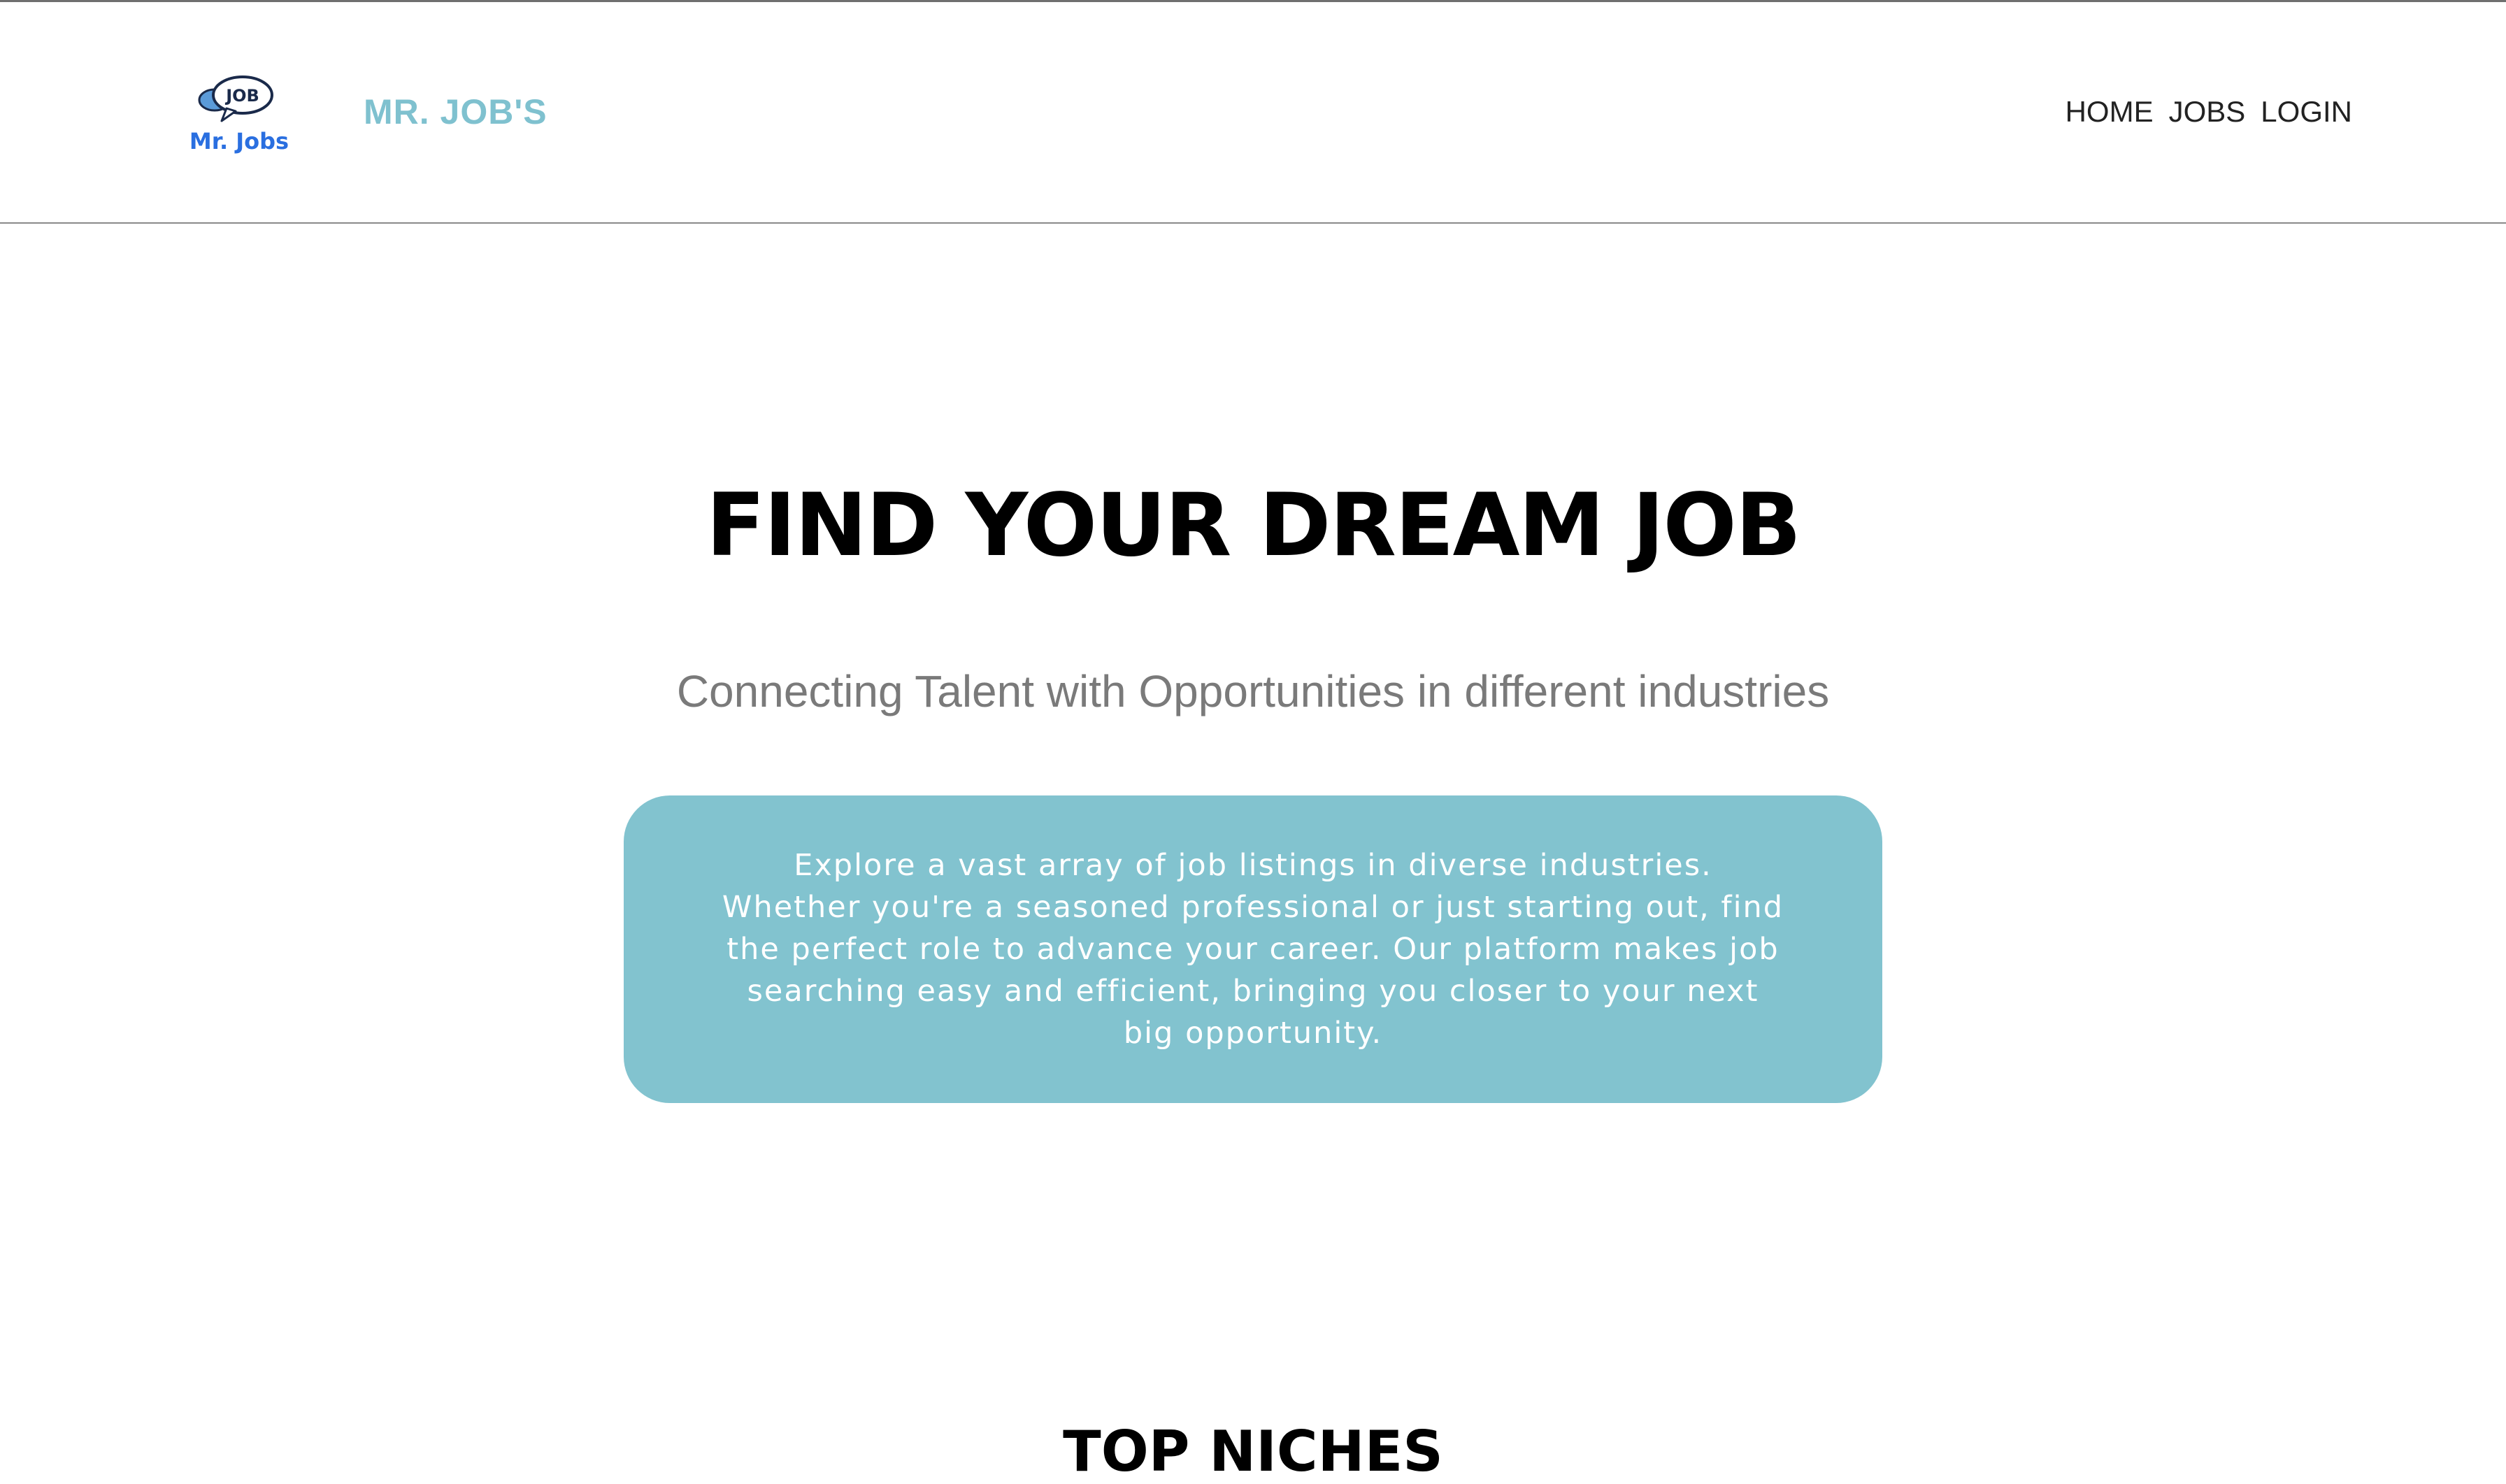 The height and width of the screenshot is (1484, 2506). I want to click on hero-title: FIND YOUR DREAM JOB, so click(1254, 525).